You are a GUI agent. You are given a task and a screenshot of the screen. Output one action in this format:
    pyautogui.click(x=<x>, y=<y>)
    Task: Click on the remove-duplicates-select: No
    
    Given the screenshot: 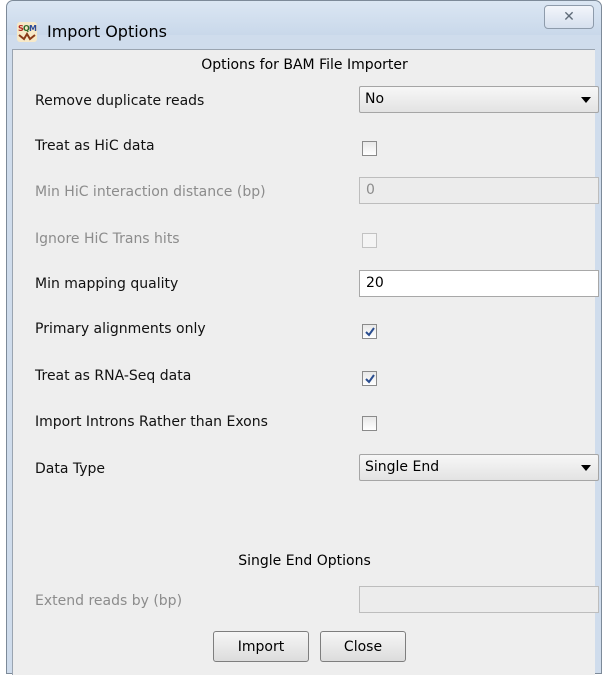 What is the action you would take?
    pyautogui.click(x=479, y=99)
    